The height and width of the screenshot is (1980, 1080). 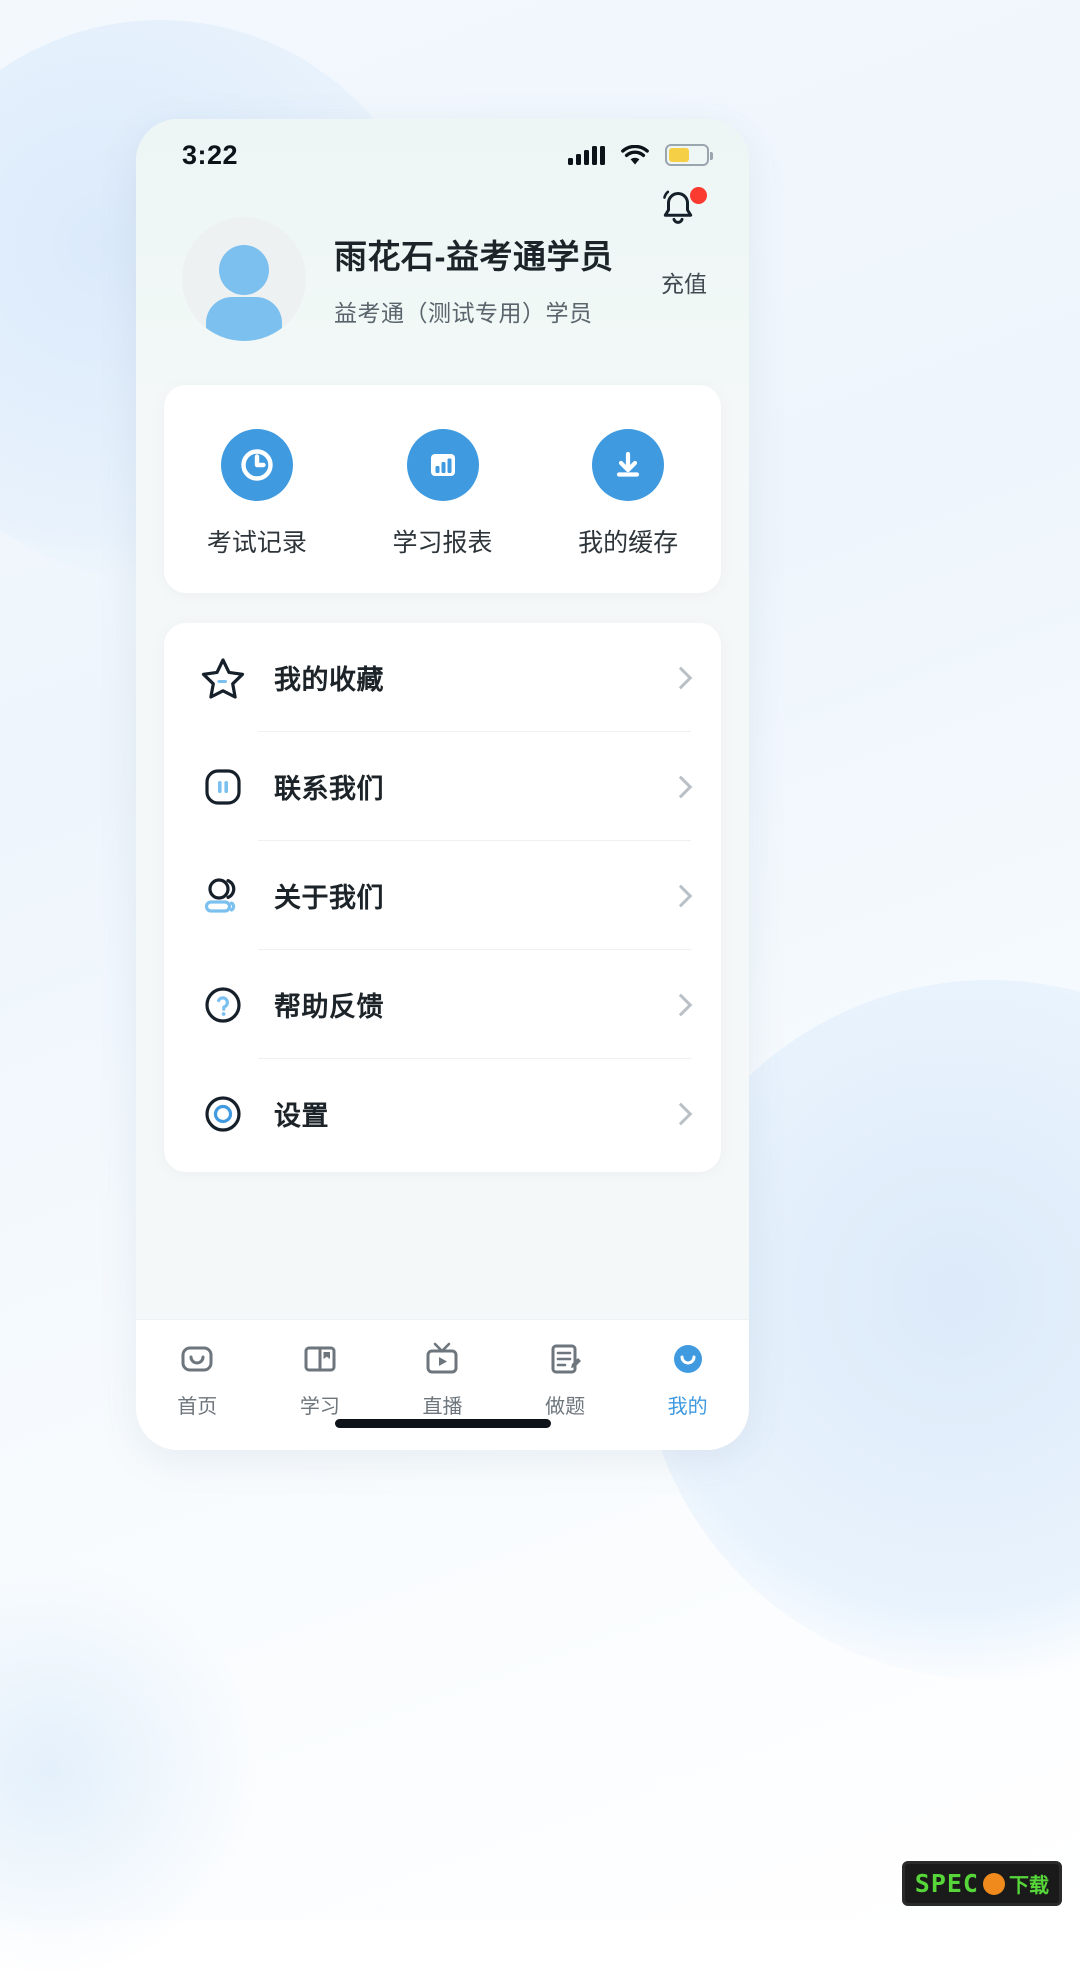 I want to click on menu-item-contact-us: 联系我们, so click(x=442, y=786).